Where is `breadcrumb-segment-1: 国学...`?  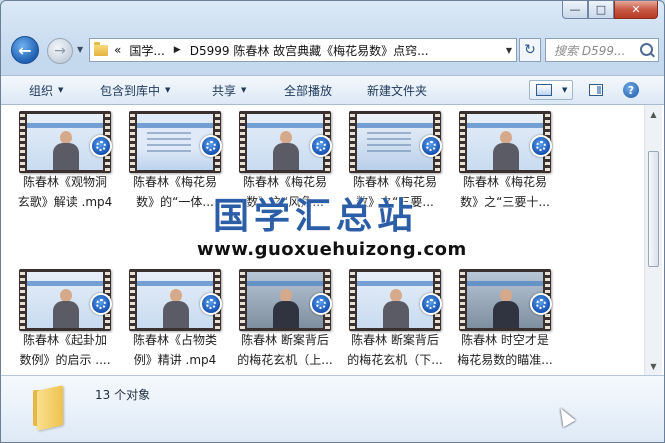 breadcrumb-segment-1: 国学... is located at coordinates (146, 50).